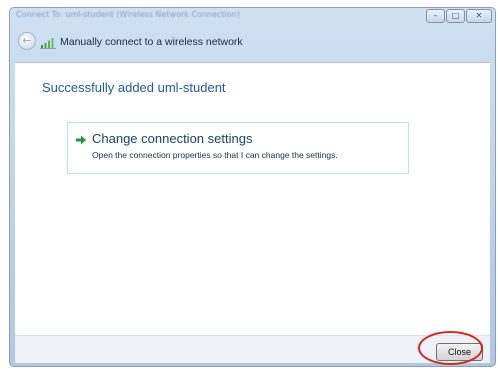 This screenshot has height=372, width=498. I want to click on wizard-header-title: Manually connect to a wireless network, so click(151, 42).